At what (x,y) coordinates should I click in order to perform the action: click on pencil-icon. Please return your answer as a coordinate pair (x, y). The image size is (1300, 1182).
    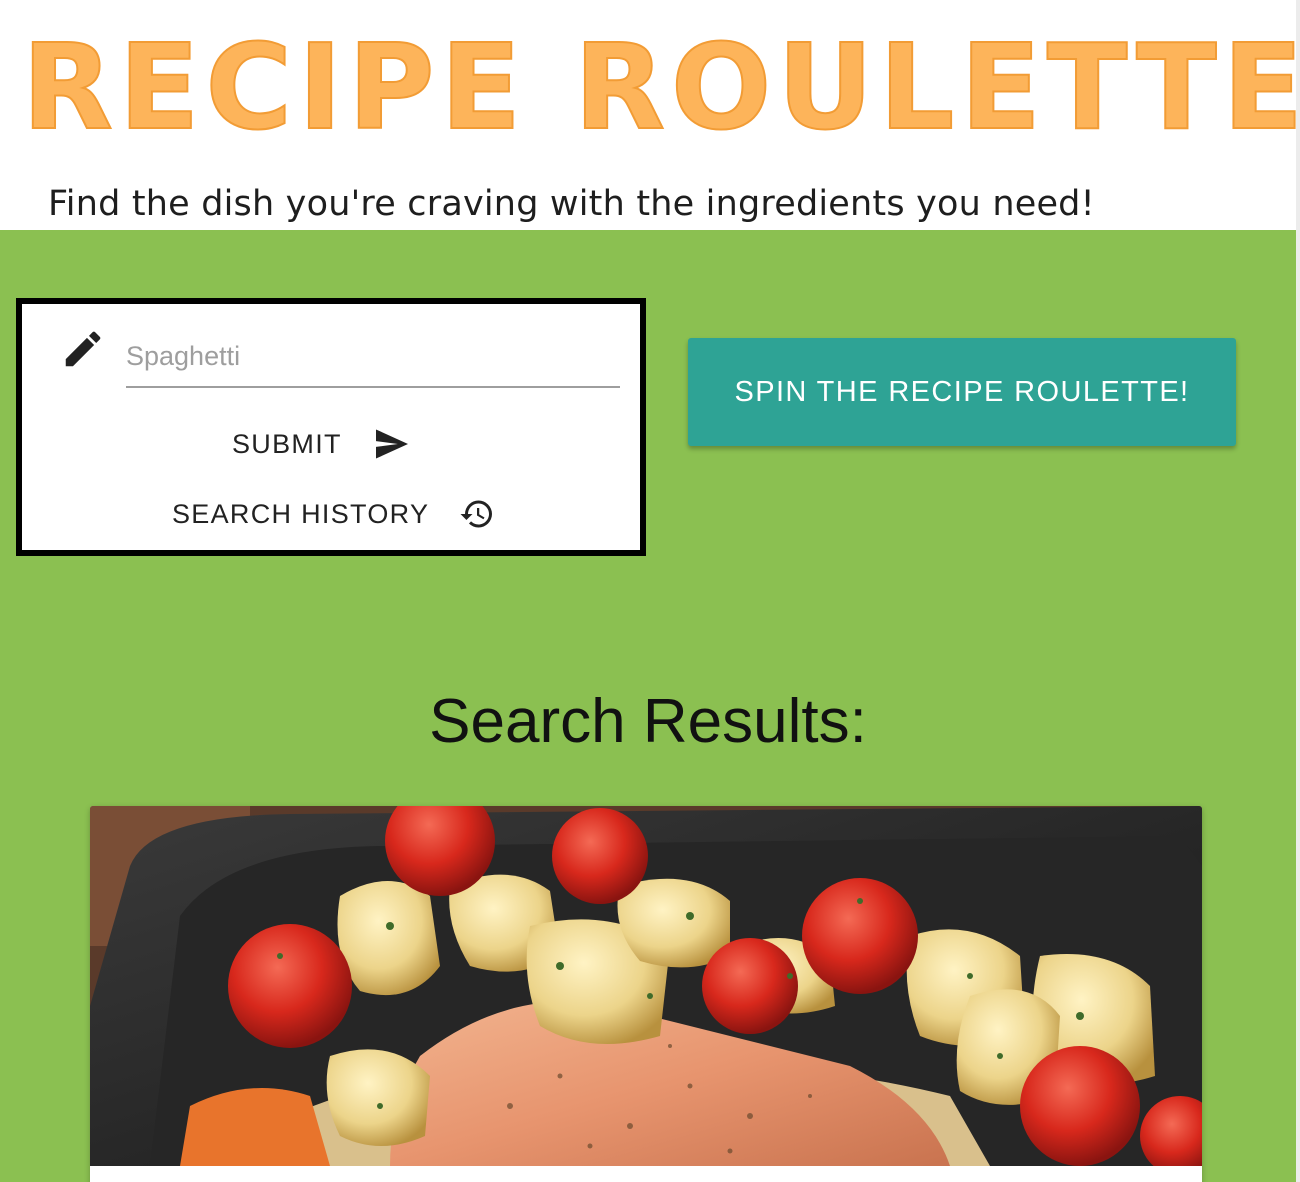
    Looking at the image, I should click on (83, 349).